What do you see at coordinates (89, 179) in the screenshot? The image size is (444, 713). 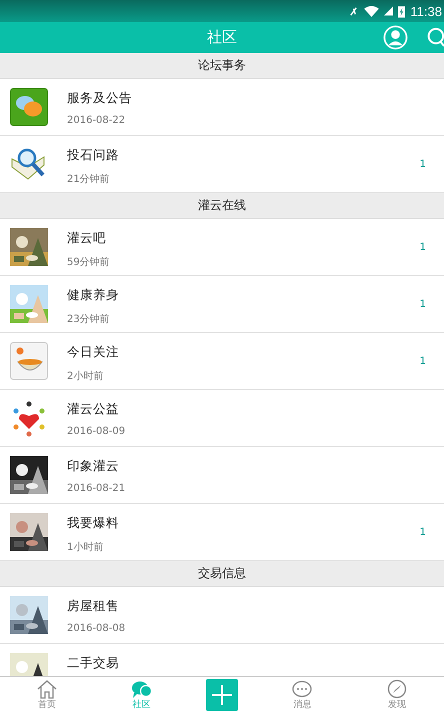 I see `post-time: 21分钟前` at bounding box center [89, 179].